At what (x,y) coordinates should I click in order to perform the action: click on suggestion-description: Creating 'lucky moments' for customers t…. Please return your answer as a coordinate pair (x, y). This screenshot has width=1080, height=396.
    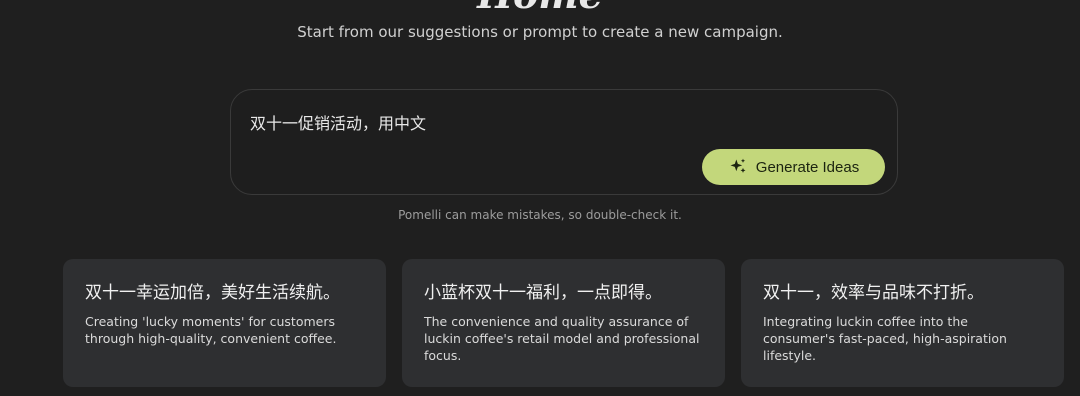
    Looking at the image, I should click on (211, 330).